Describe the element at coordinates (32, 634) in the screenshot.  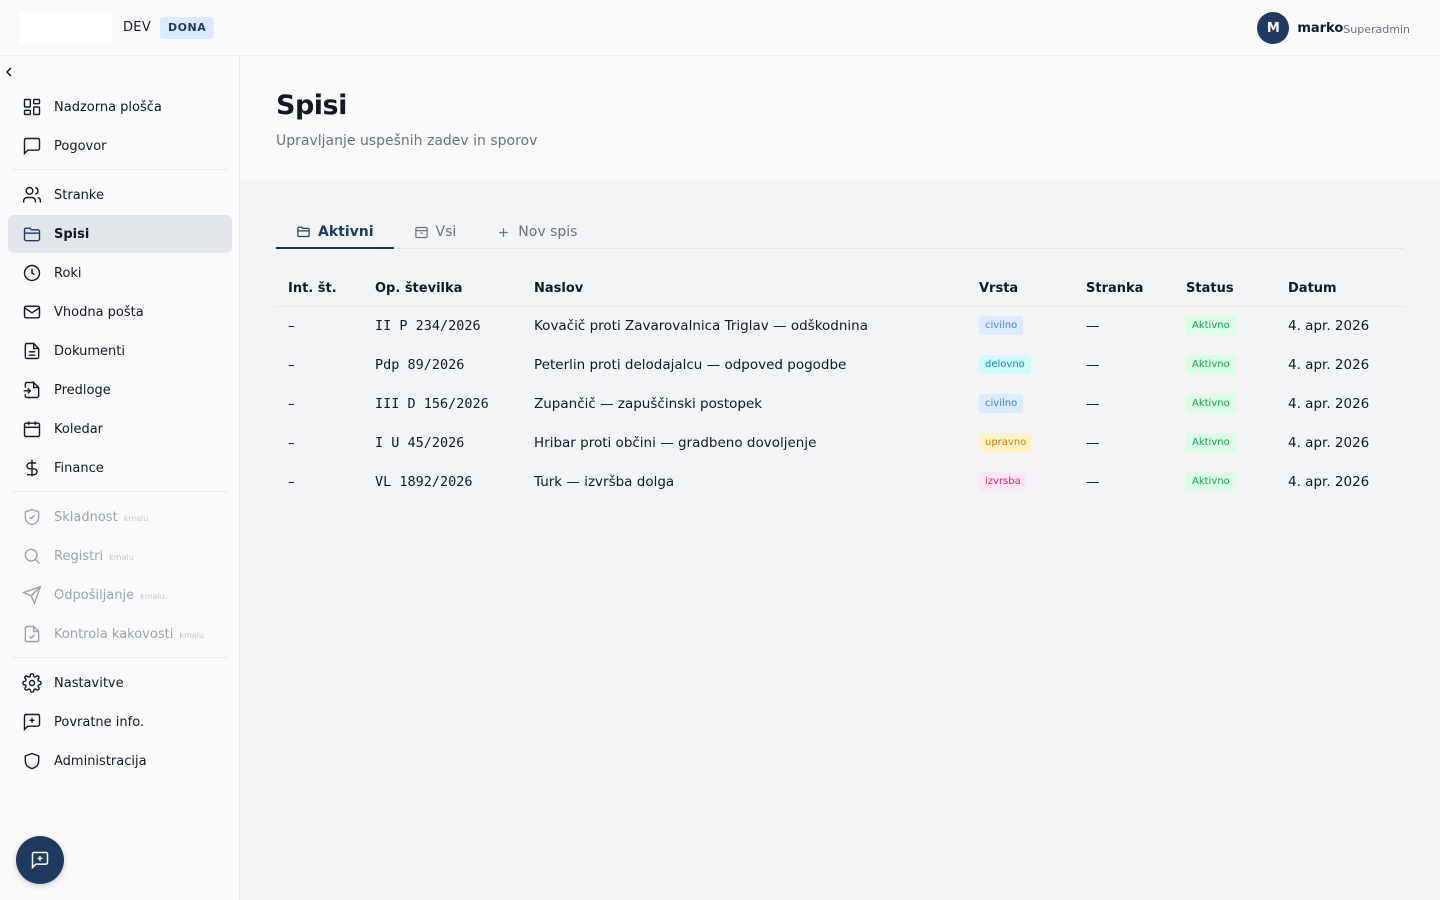
I see `file-check-icon` at that location.